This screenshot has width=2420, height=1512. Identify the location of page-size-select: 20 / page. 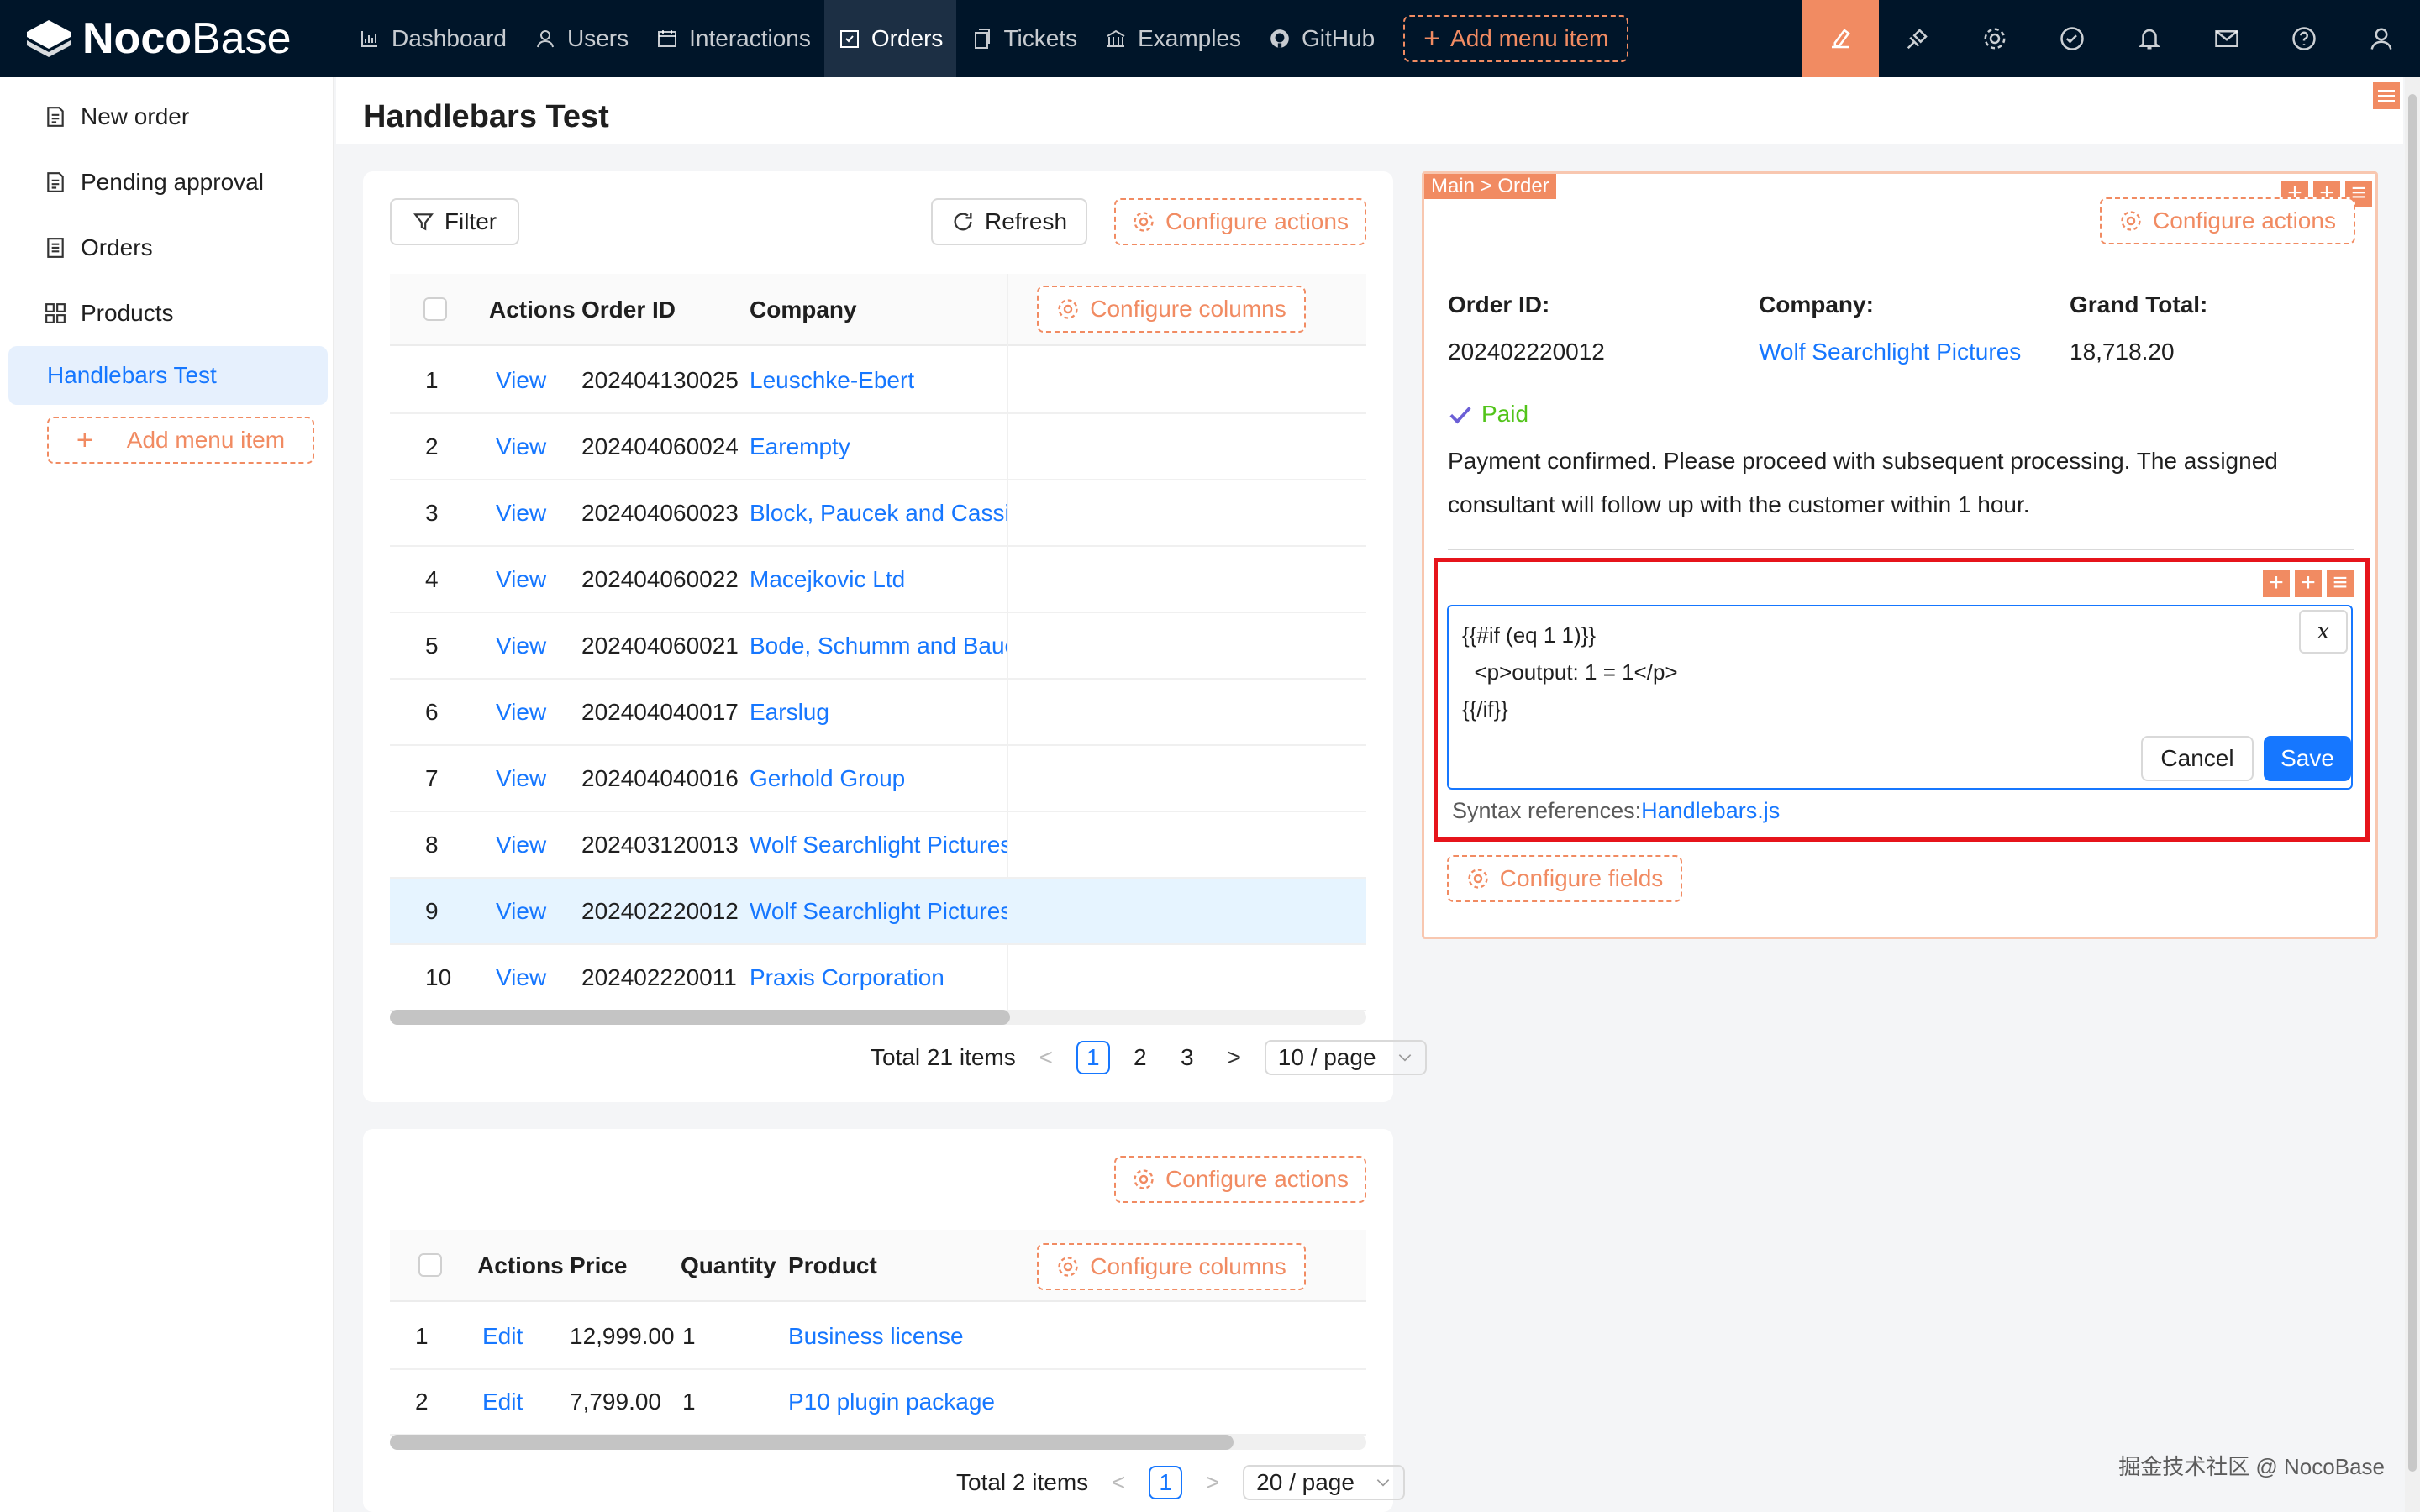
(1324, 1482).